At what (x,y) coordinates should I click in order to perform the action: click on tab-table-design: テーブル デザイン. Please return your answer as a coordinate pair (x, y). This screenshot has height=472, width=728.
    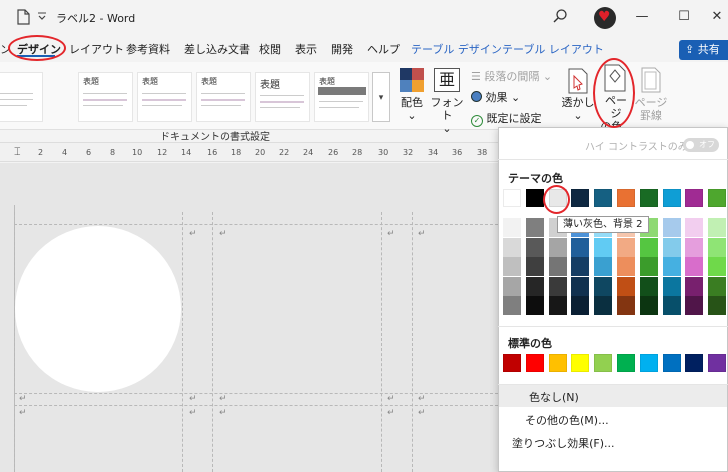
    Looking at the image, I should click on (456, 49).